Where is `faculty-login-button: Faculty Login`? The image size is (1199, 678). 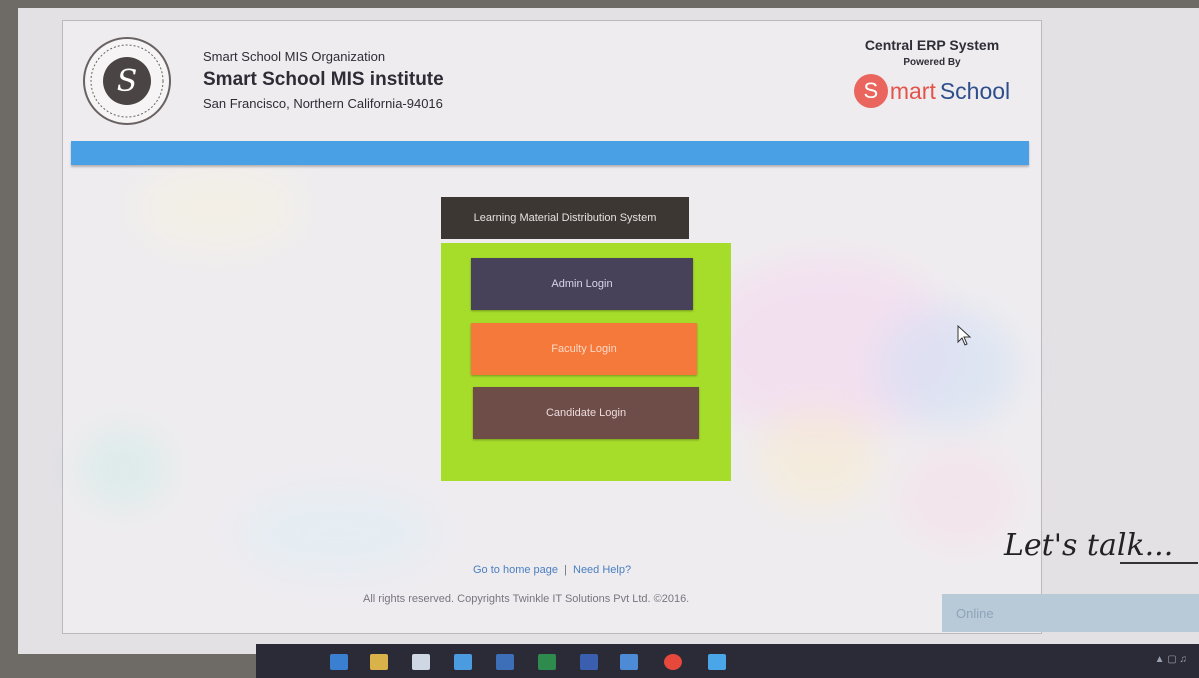 faculty-login-button: Faculty Login is located at coordinates (584, 349).